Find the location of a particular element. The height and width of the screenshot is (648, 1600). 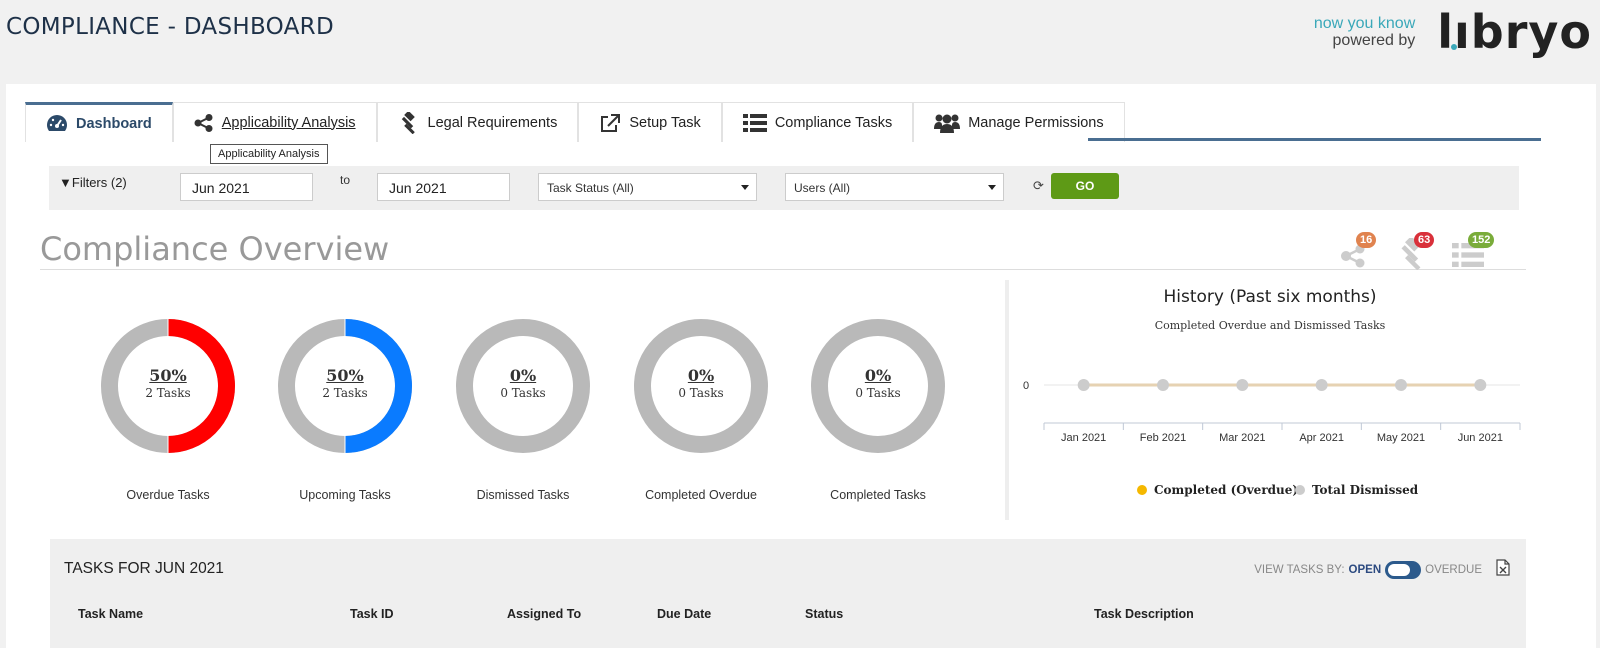

col-status: Status is located at coordinates (824, 614).